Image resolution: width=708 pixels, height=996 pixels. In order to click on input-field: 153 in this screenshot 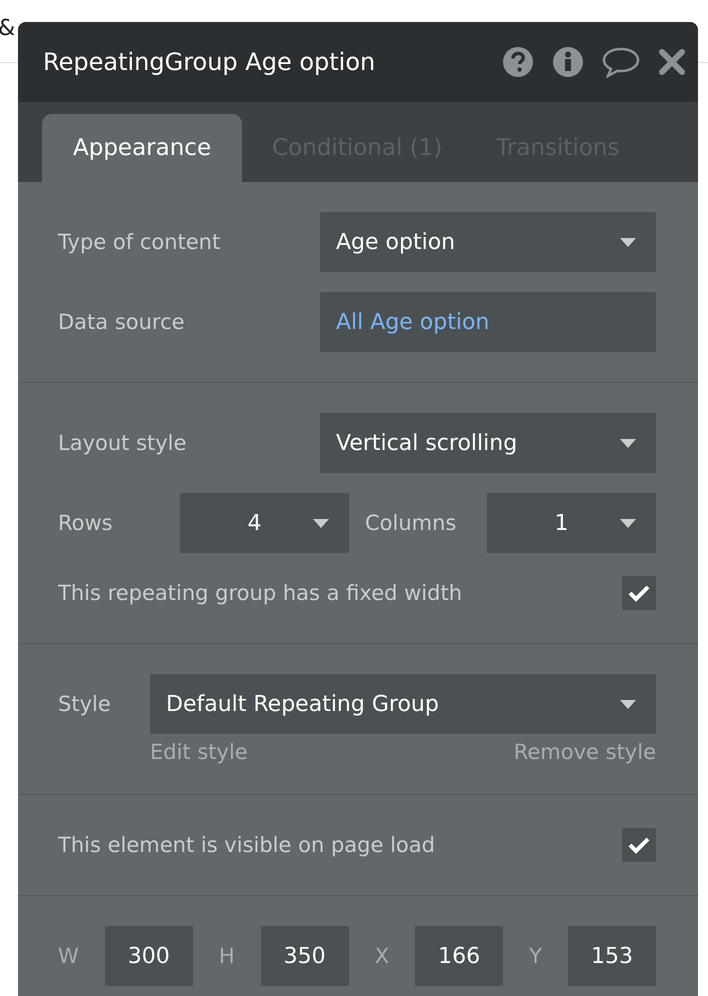, I will do `click(612, 956)`.